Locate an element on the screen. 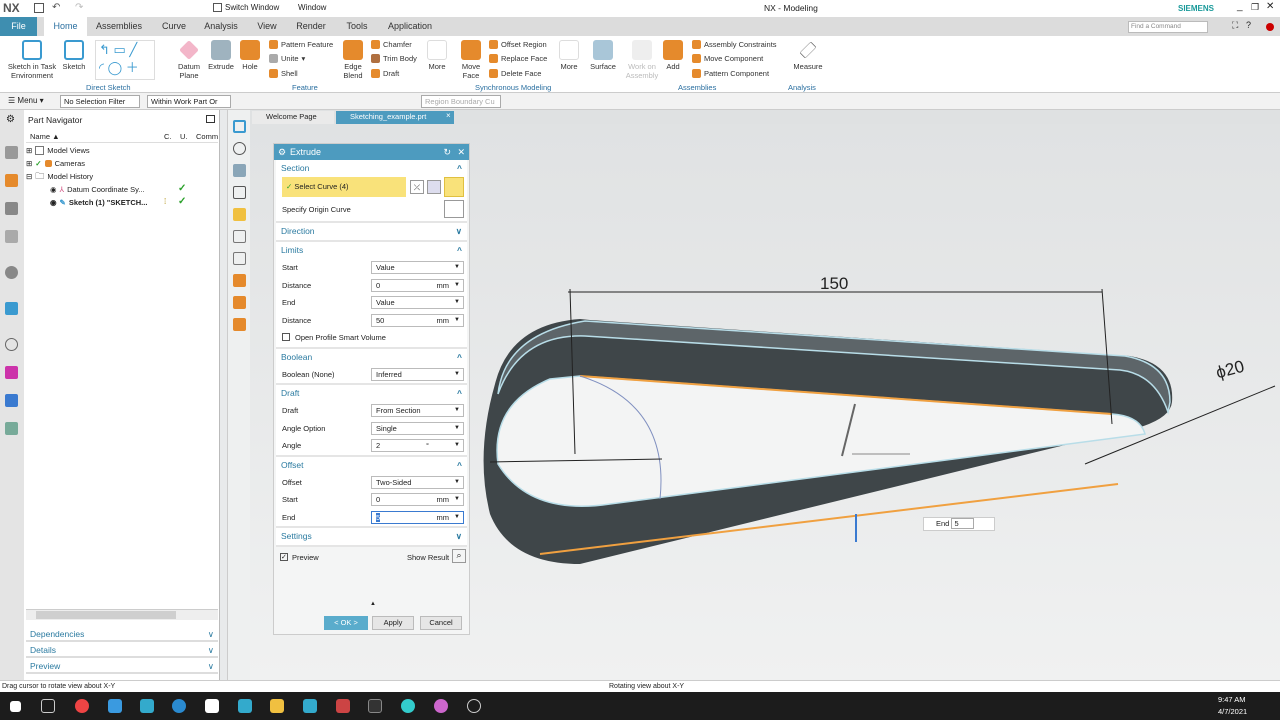  offset-region-button: Offset Region is located at coordinates (518, 44).